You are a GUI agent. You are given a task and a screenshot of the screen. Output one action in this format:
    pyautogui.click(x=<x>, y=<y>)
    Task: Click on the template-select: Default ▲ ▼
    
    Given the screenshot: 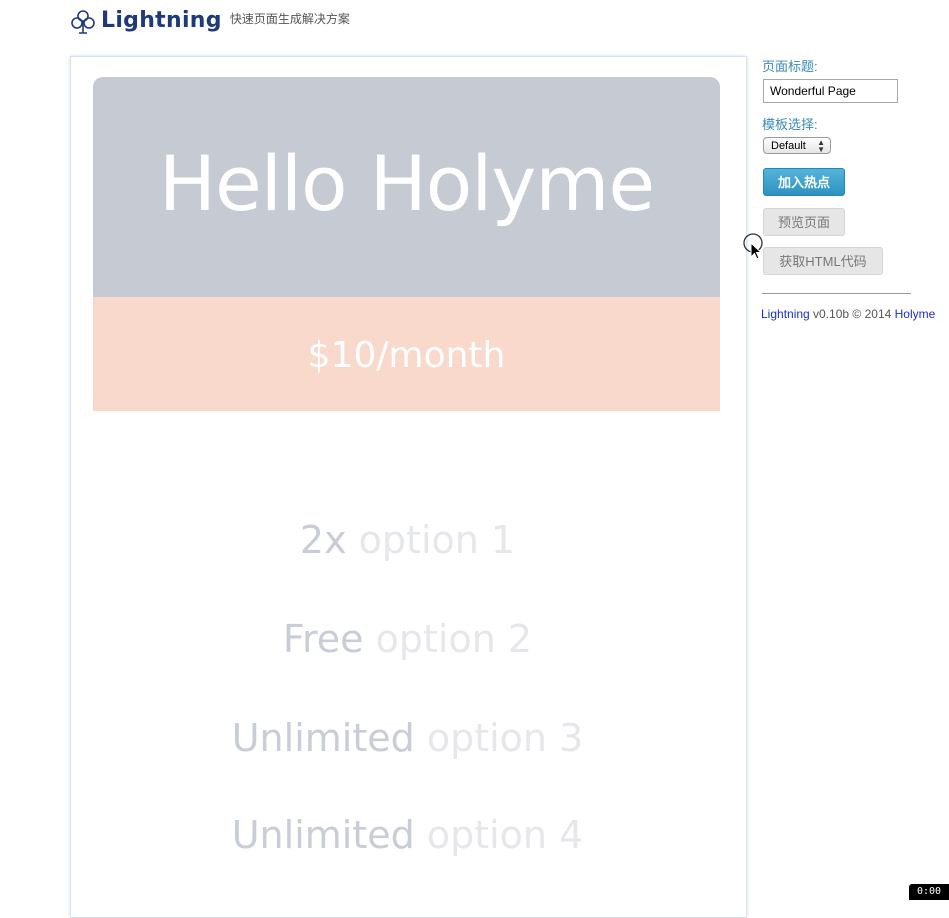 What is the action you would take?
    pyautogui.click(x=797, y=145)
    